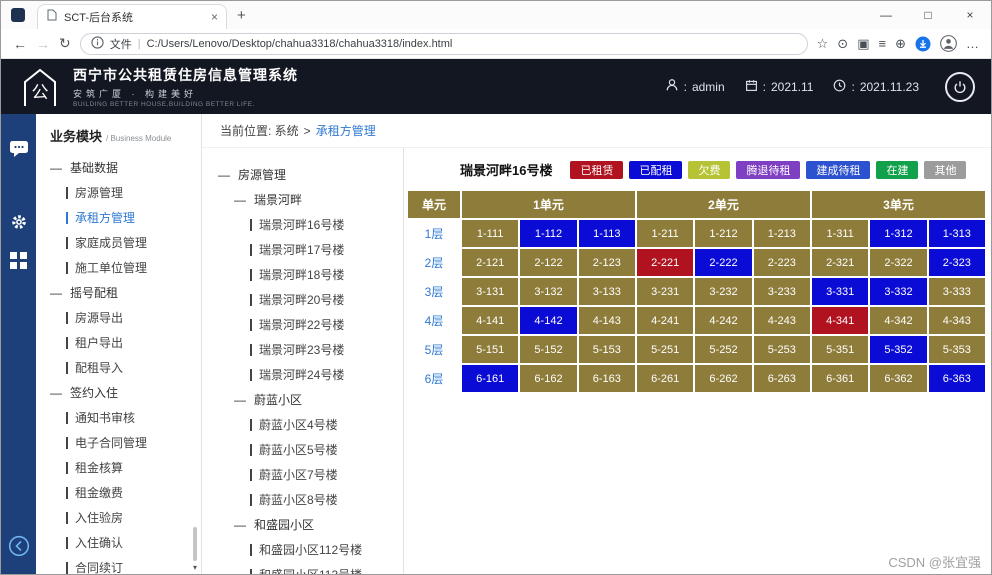  I want to click on room-cell: 6-261, so click(665, 378).